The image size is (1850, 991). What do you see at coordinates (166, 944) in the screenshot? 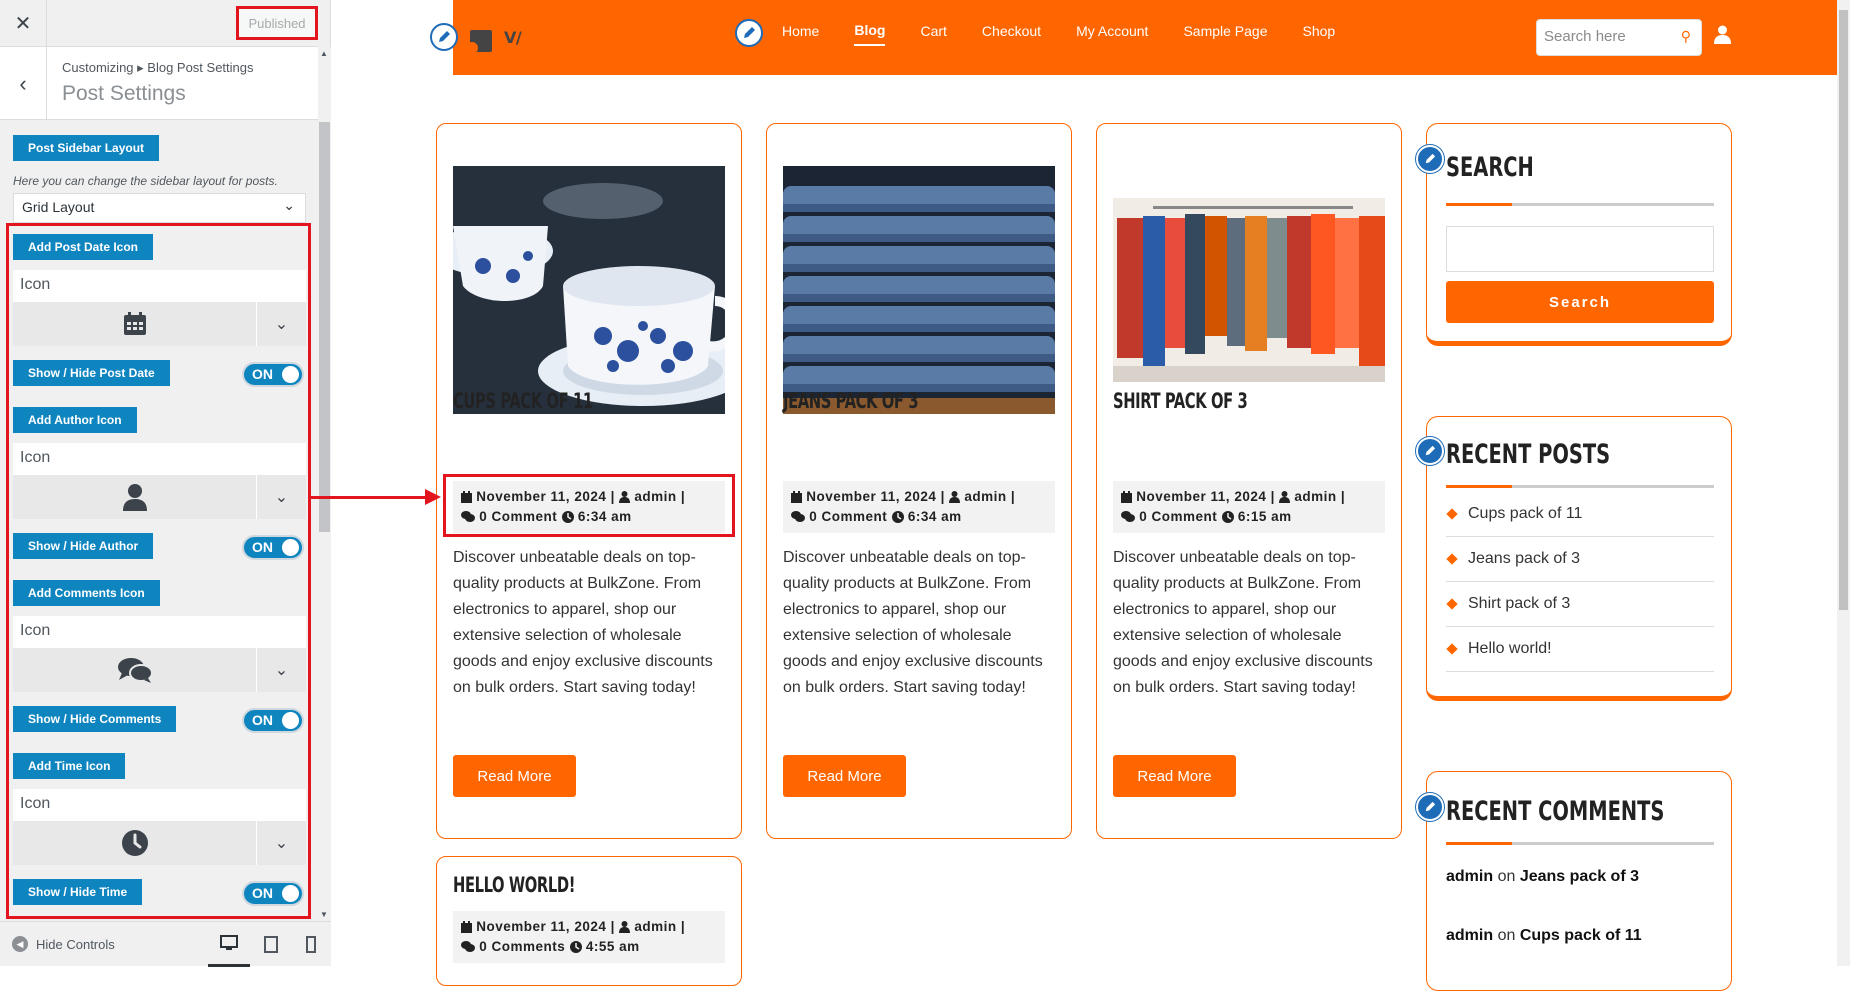
I see `customizer-footer: ◀ Hide Controls` at bounding box center [166, 944].